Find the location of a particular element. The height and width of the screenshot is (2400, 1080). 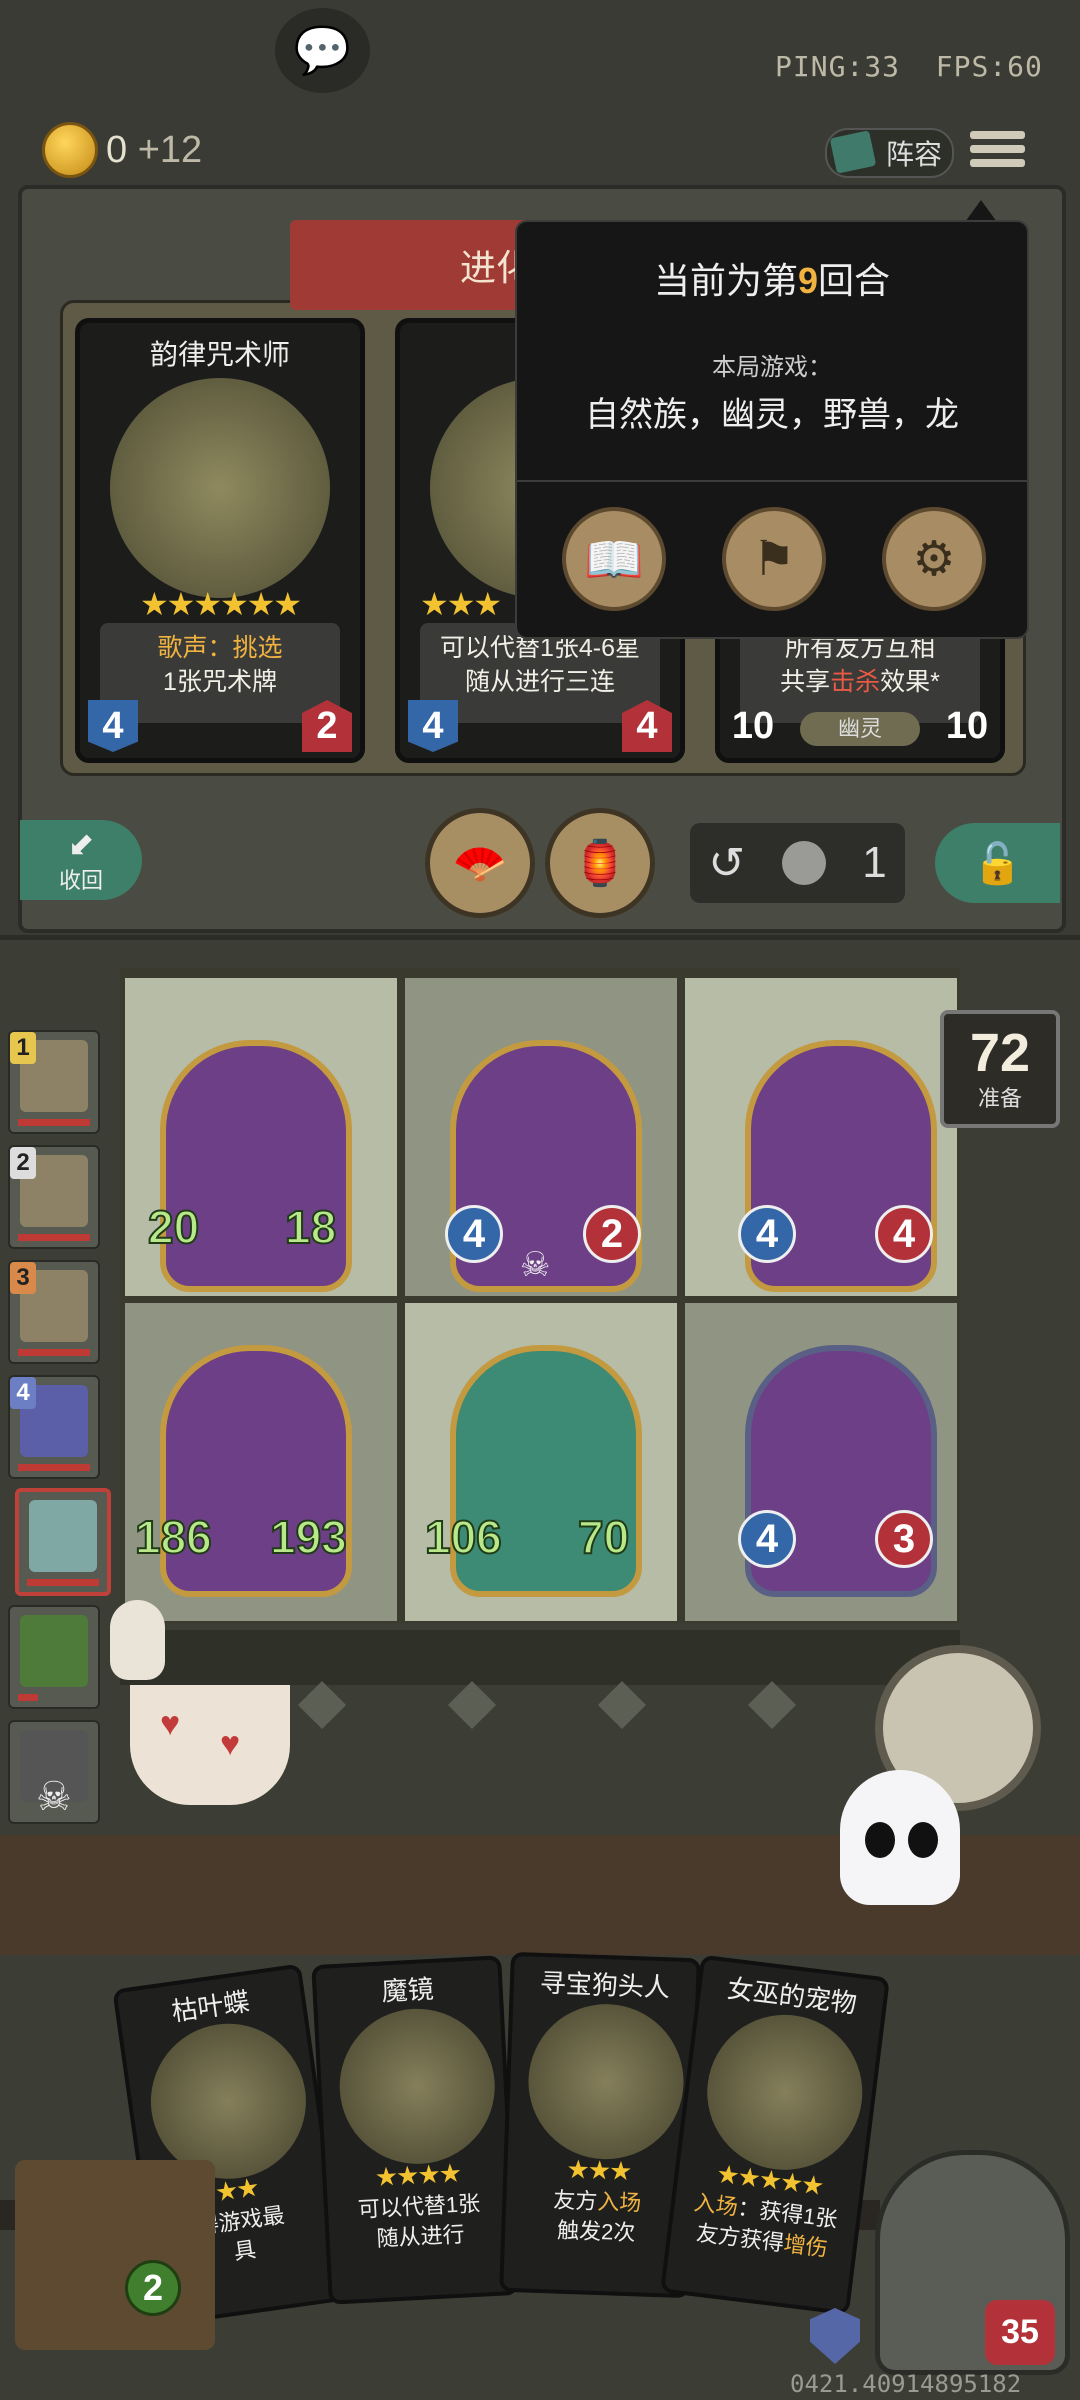

popup-divider is located at coordinates (772, 481).